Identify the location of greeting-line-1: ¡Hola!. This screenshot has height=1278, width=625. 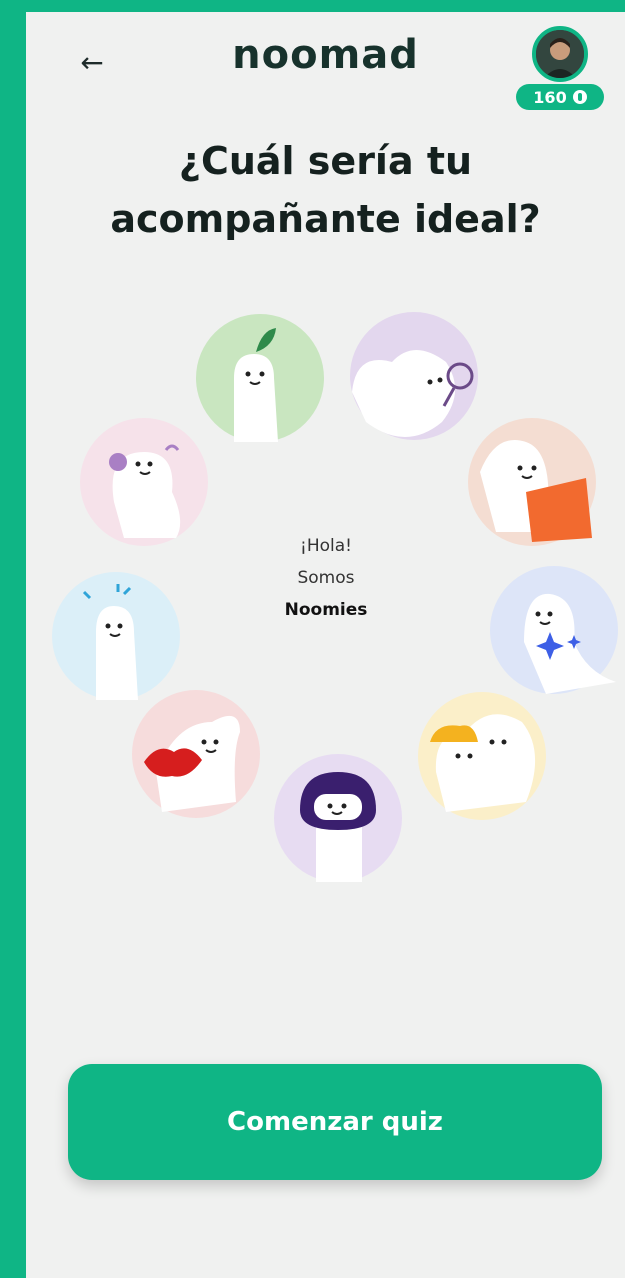
(326, 546).